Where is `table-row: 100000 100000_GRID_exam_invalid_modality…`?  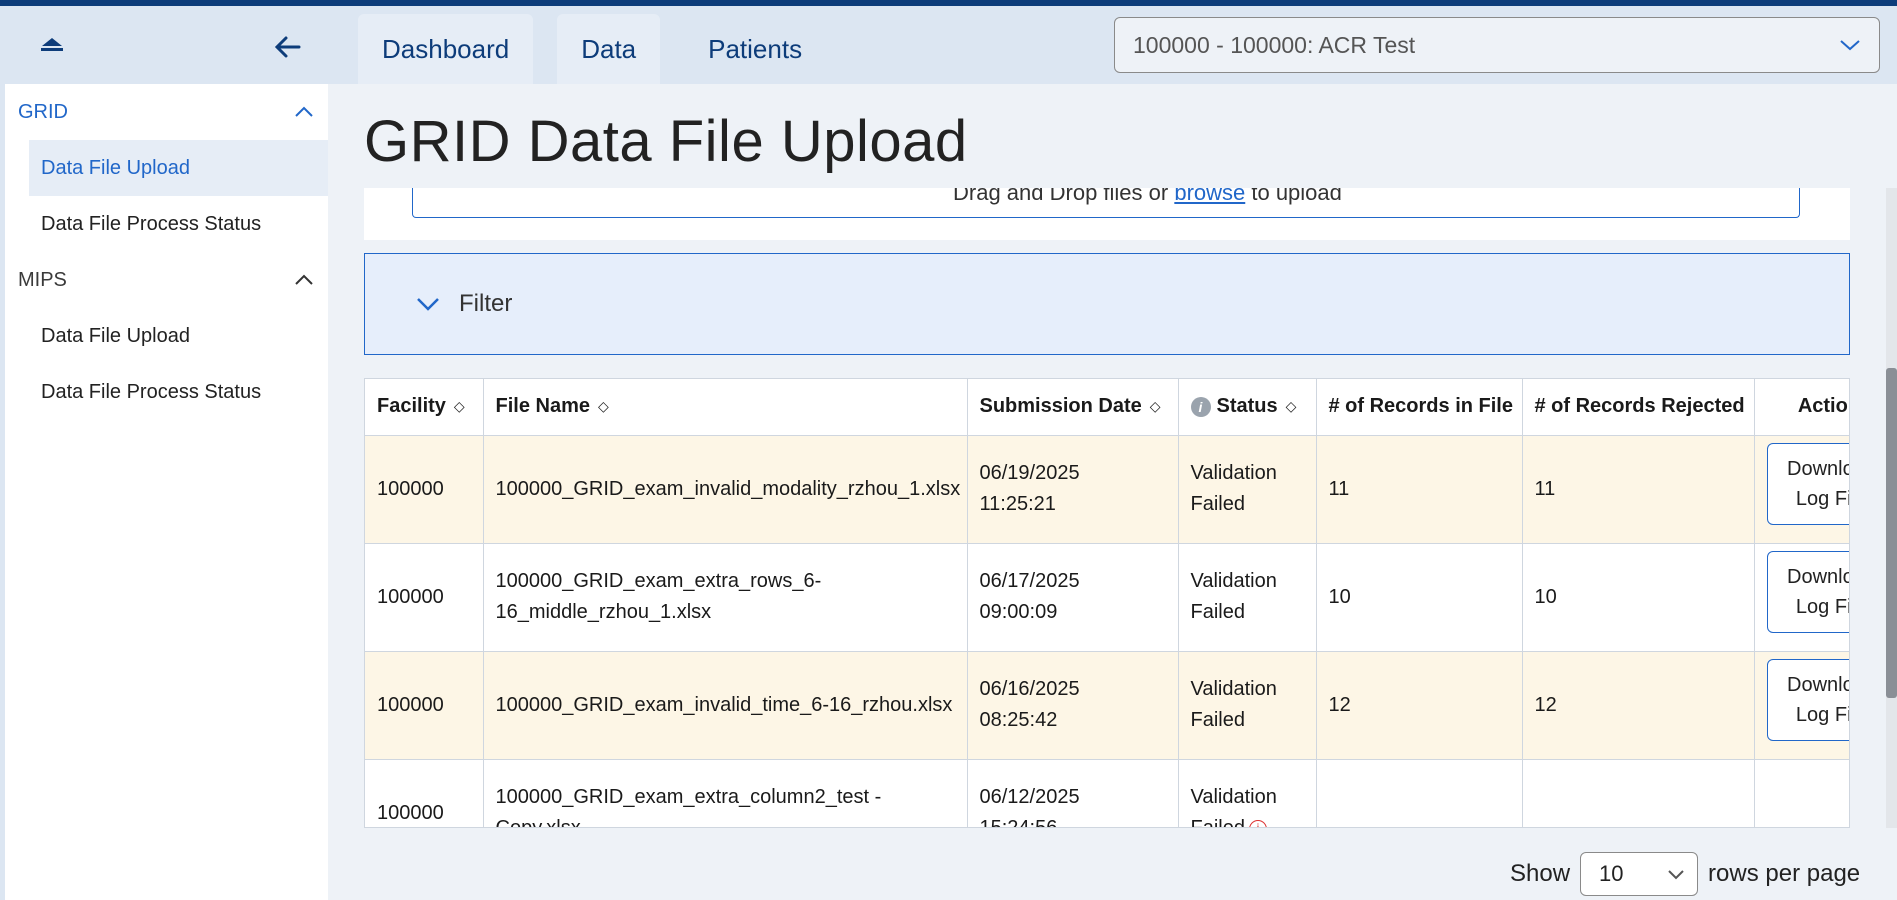
table-row: 100000 100000_GRID_exam_invalid_modality… is located at coordinates (1107, 489).